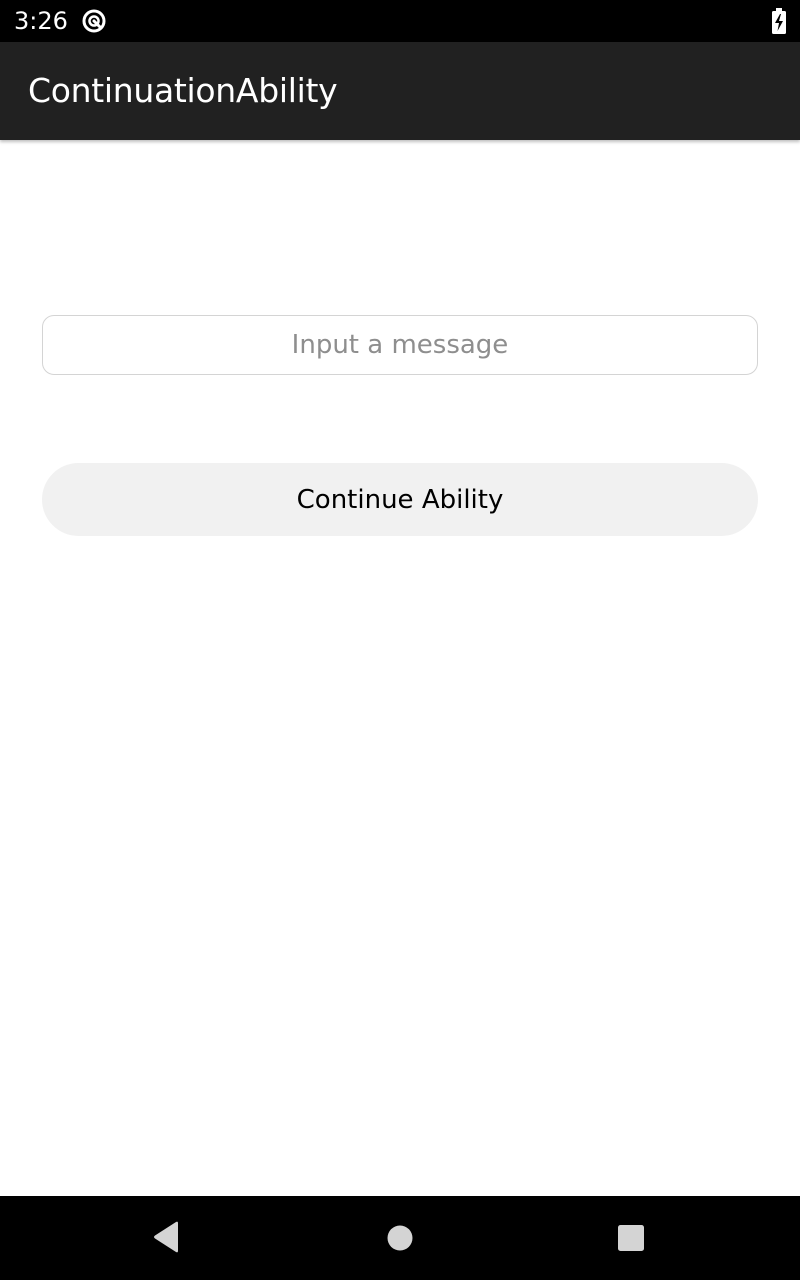 Image resolution: width=800 pixels, height=1280 pixels. What do you see at coordinates (779, 21) in the screenshot?
I see `battery-charging-icon` at bounding box center [779, 21].